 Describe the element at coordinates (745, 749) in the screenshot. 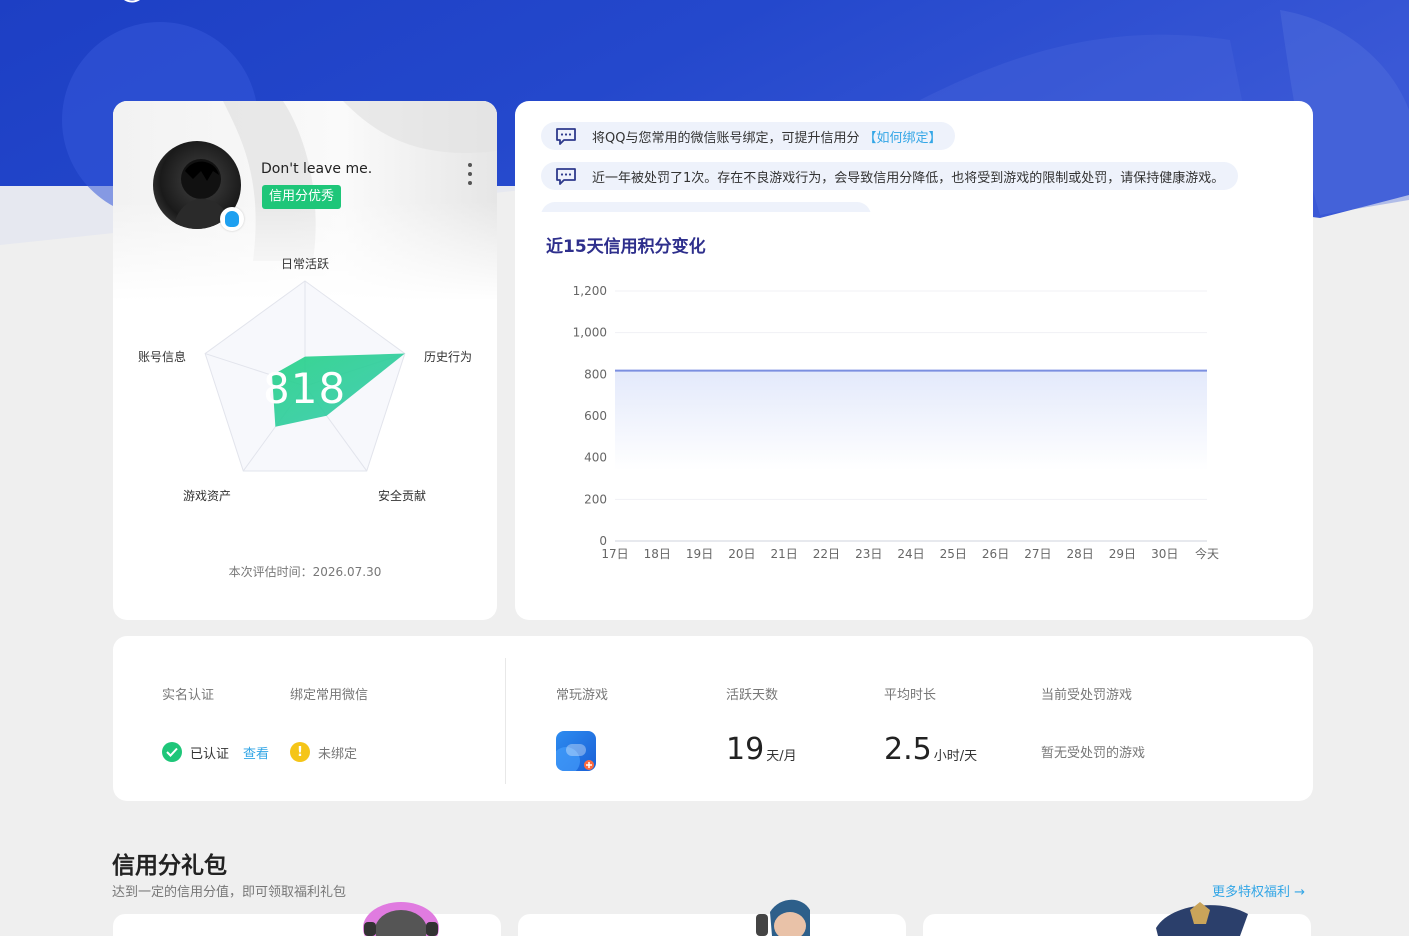

I see `active-days-number: 19` at that location.